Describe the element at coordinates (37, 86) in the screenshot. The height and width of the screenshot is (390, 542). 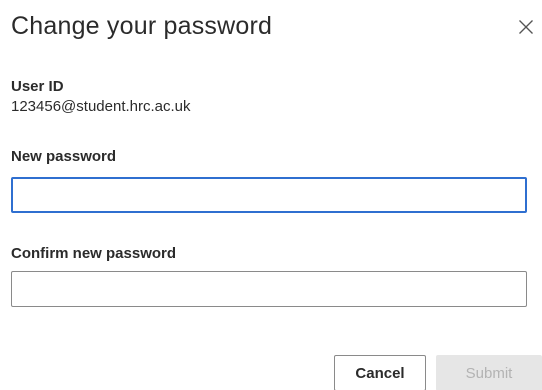
I see `user-id-label: User ID` at that location.